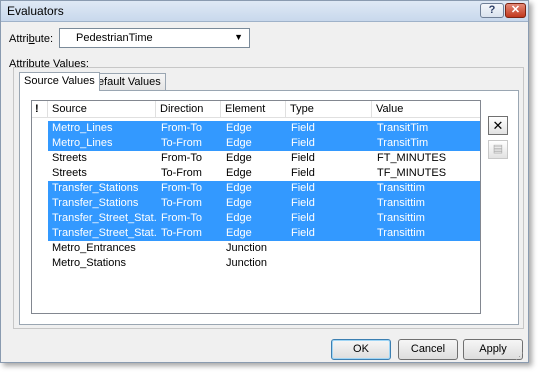 The height and width of the screenshot is (373, 539). I want to click on apply-button: Apply, so click(493, 349).